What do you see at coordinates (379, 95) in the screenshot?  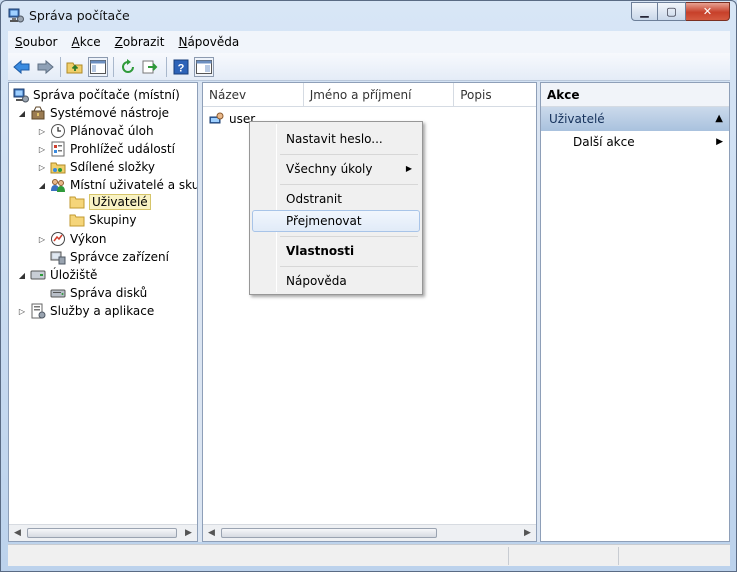 I see `column-full-name: Jméno a příjmení` at bounding box center [379, 95].